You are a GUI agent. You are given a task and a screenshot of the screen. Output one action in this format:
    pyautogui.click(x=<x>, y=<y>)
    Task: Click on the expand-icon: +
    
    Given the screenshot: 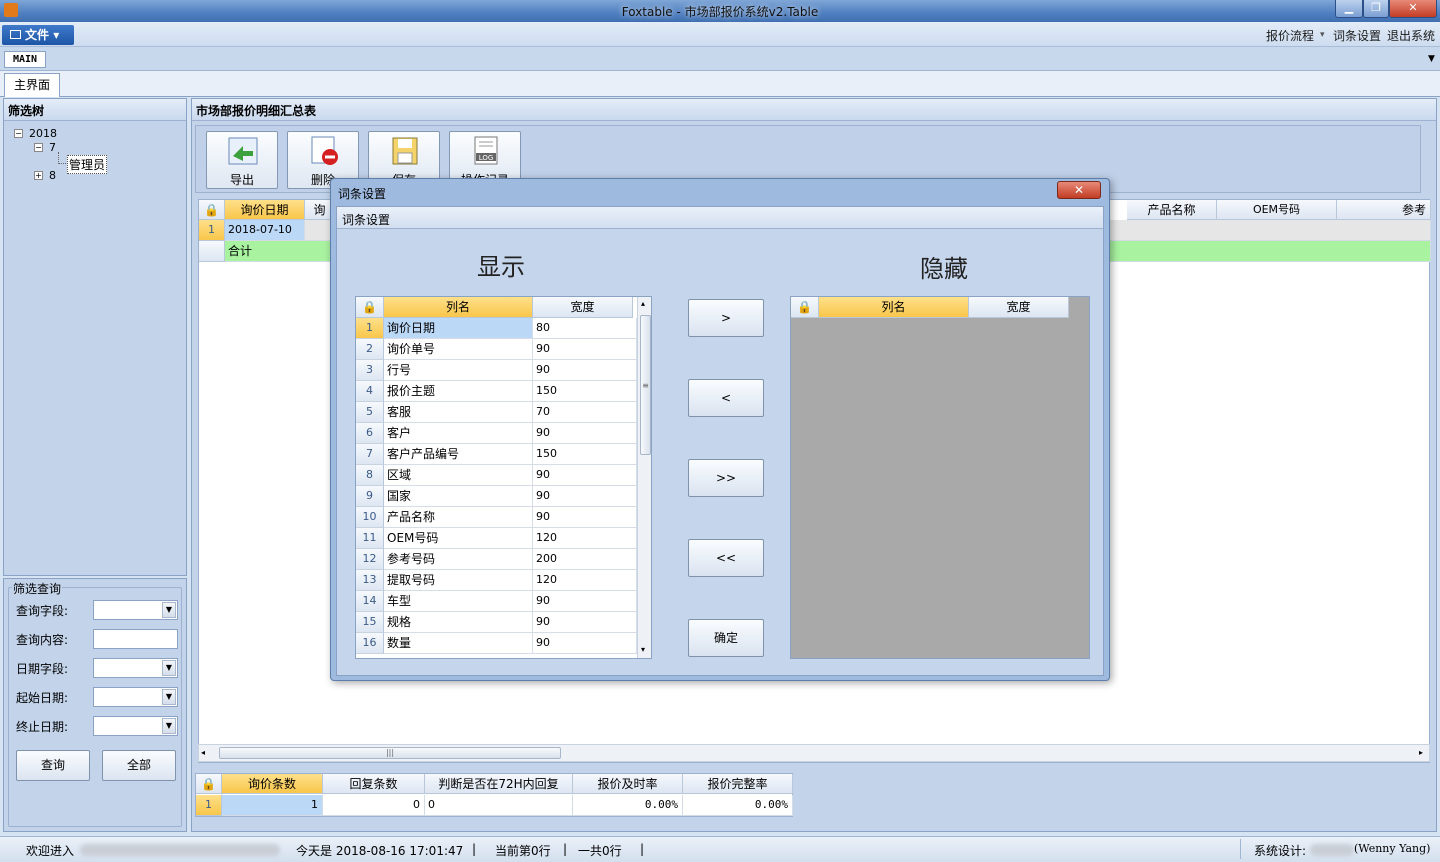 What is the action you would take?
    pyautogui.click(x=38, y=175)
    